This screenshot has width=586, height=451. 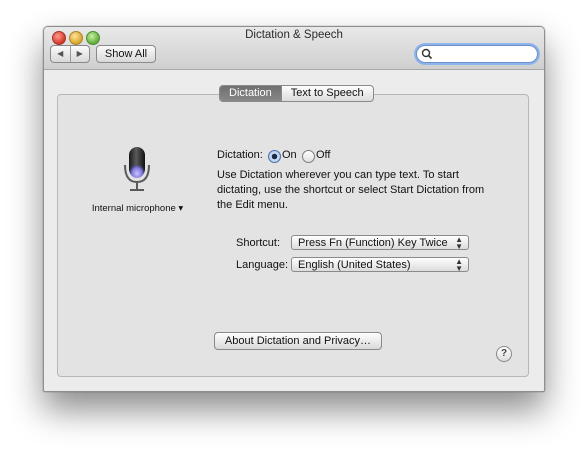 I want to click on tab-dictation: Dictation, so click(x=250, y=93).